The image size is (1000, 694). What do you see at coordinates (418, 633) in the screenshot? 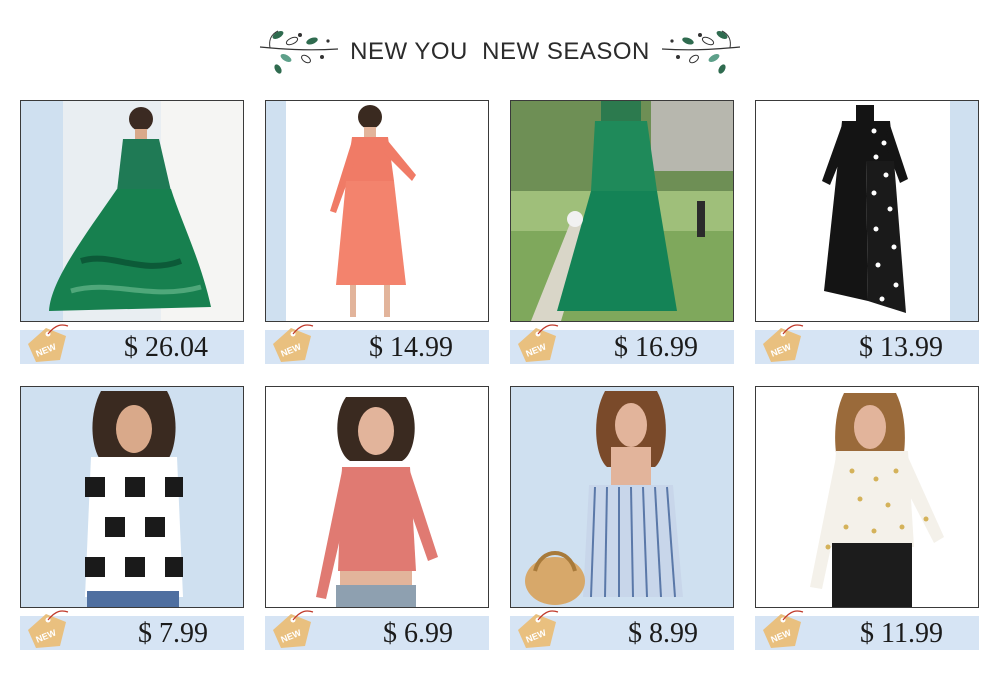
I see `product-price: $ 6.99` at bounding box center [418, 633].